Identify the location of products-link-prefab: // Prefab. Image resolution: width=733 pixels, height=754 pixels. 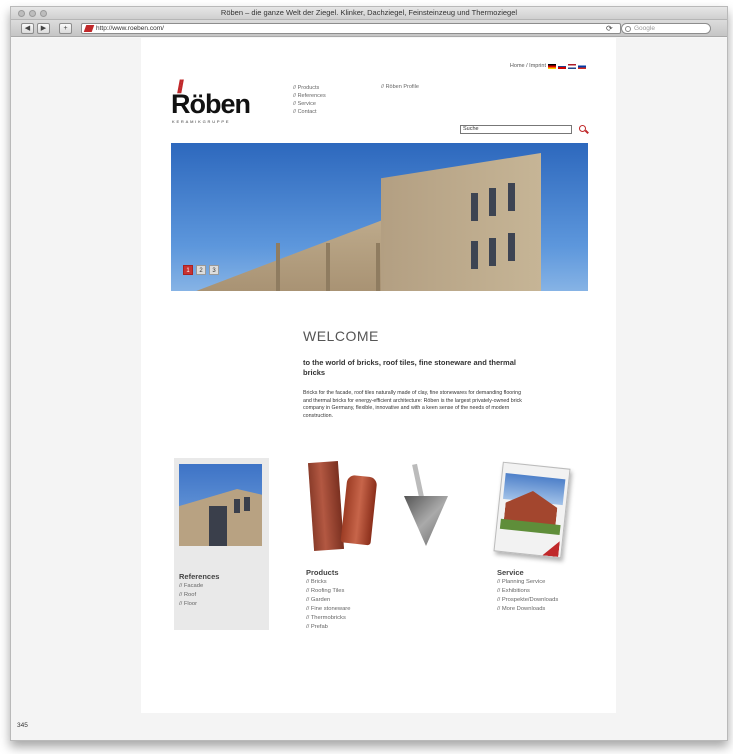
(328, 627).